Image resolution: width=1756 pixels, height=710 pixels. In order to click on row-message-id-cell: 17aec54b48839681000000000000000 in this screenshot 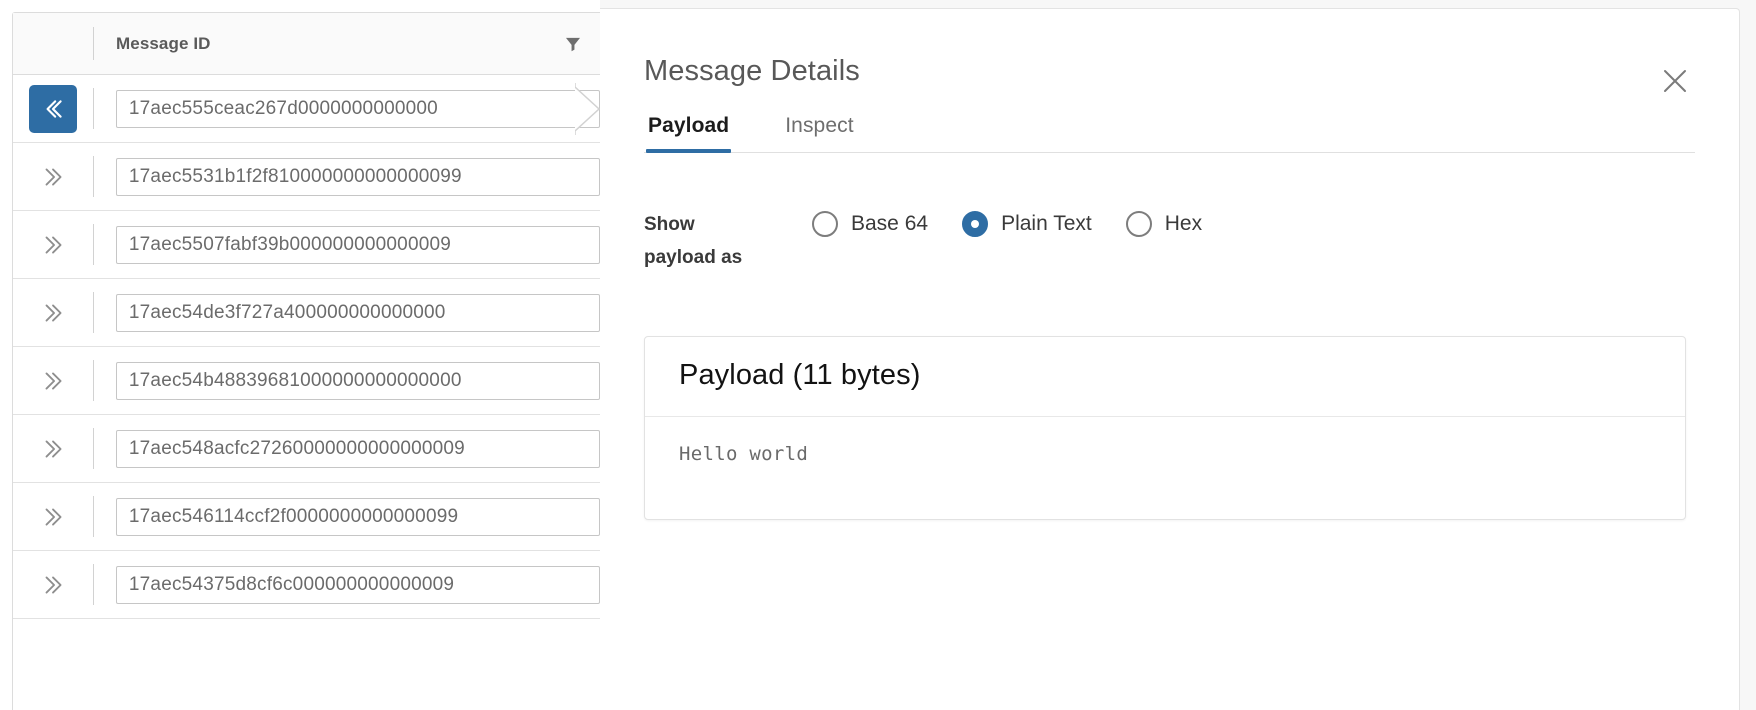, I will do `click(347, 380)`.